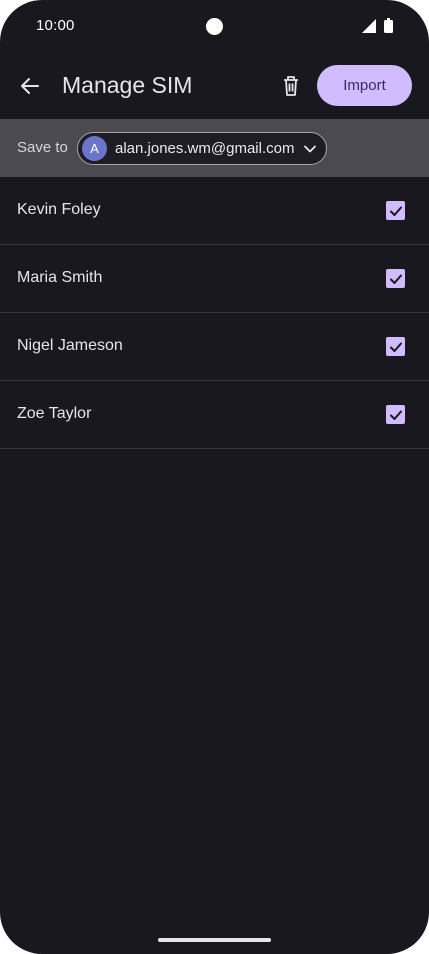 Image resolution: width=429 pixels, height=954 pixels. What do you see at coordinates (42, 147) in the screenshot?
I see `save-to-label: Save to` at bounding box center [42, 147].